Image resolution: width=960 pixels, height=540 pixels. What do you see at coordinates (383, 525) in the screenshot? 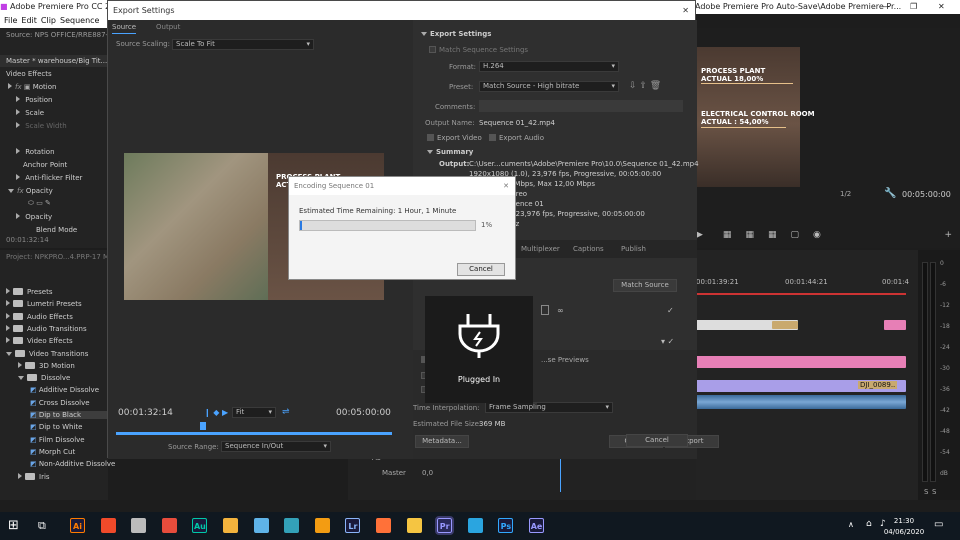
I see `taskbar-firefox-icon` at bounding box center [383, 525].